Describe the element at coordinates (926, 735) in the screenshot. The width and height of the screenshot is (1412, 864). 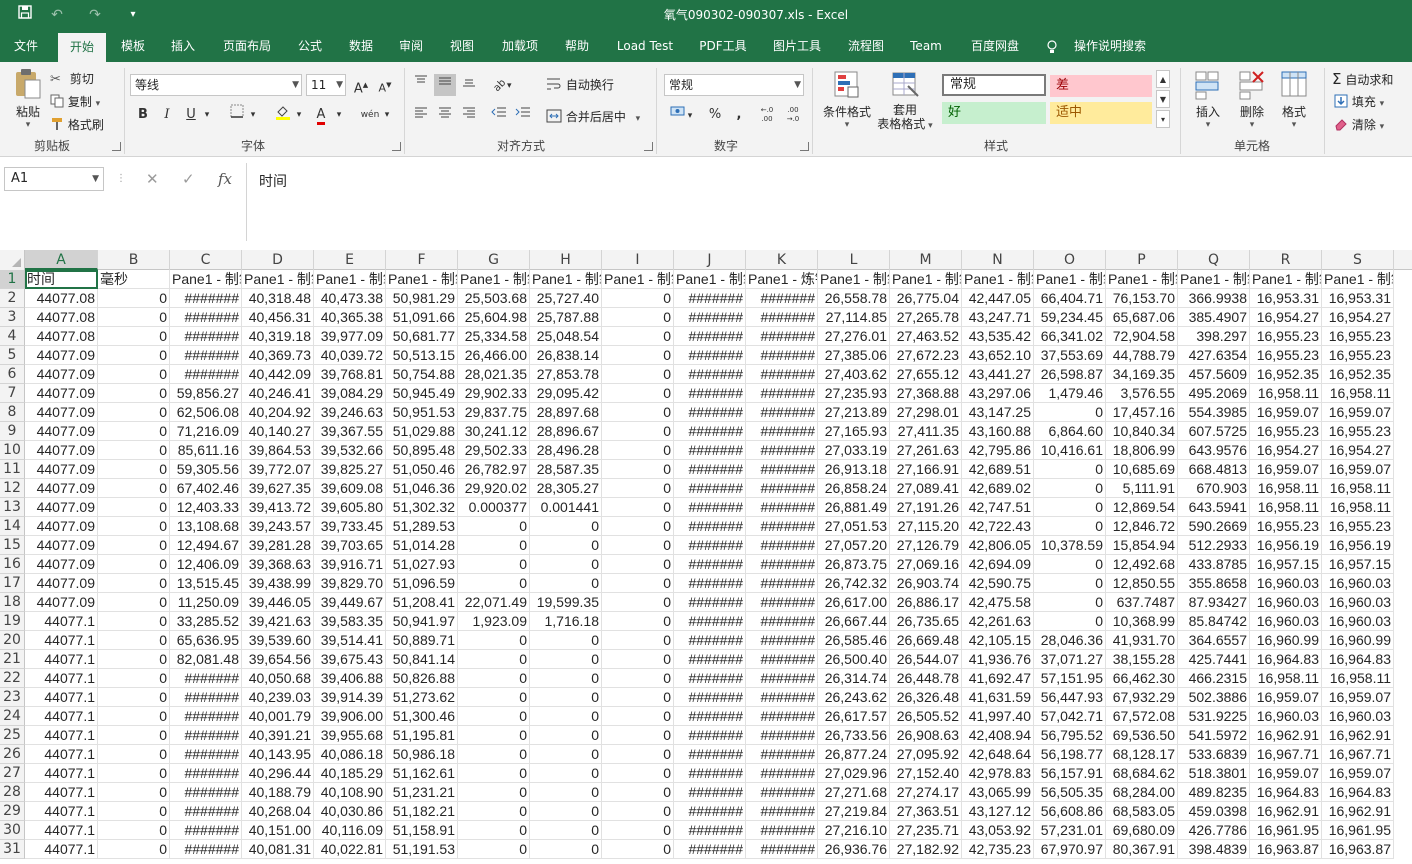
I see `cell-m25: 26,908.63` at that location.